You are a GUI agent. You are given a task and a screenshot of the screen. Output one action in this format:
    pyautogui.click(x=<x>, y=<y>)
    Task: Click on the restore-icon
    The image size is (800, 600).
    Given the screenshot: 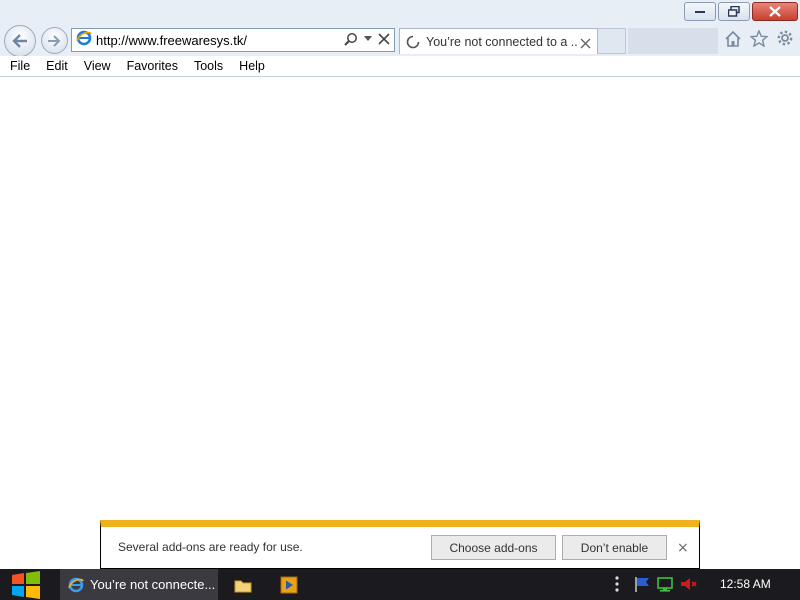 What is the action you would take?
    pyautogui.click(x=734, y=11)
    